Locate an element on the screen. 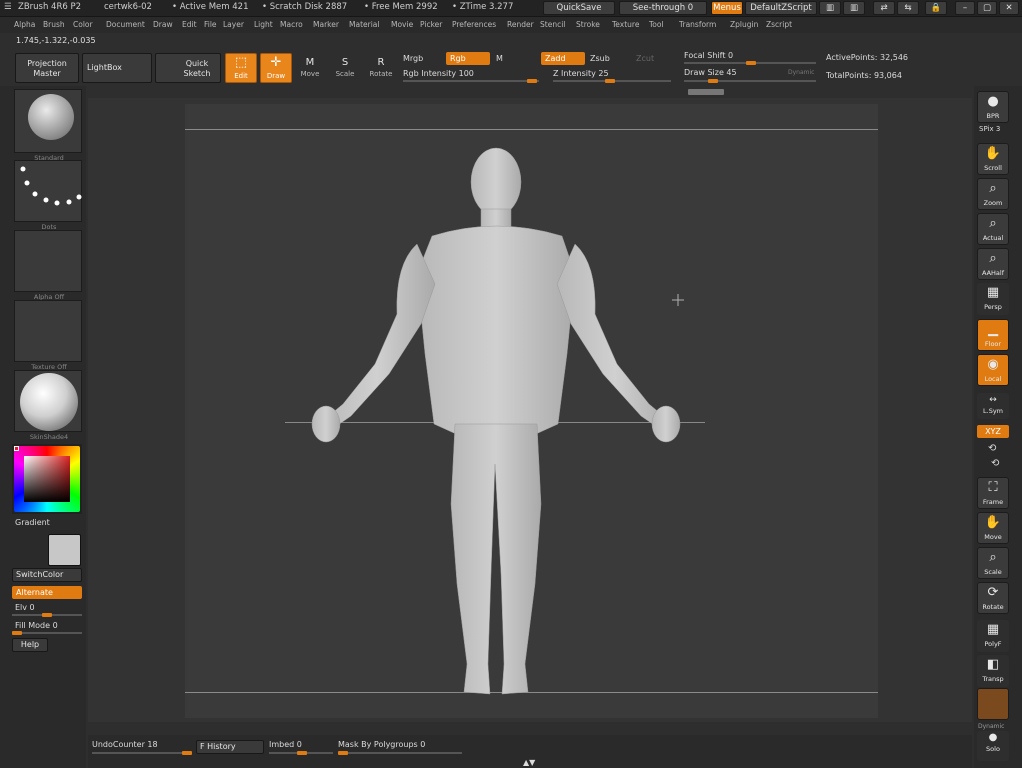 The height and width of the screenshot is (768, 1022). mask-by-polygroups-slider: Mask By Polygroups 0 is located at coordinates (381, 744).